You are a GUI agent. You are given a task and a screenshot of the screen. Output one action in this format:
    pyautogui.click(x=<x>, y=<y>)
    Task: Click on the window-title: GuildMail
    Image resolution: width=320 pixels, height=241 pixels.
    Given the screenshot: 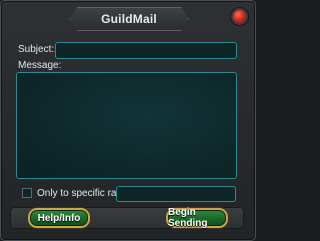 What is the action you would take?
    pyautogui.click(x=129, y=19)
    